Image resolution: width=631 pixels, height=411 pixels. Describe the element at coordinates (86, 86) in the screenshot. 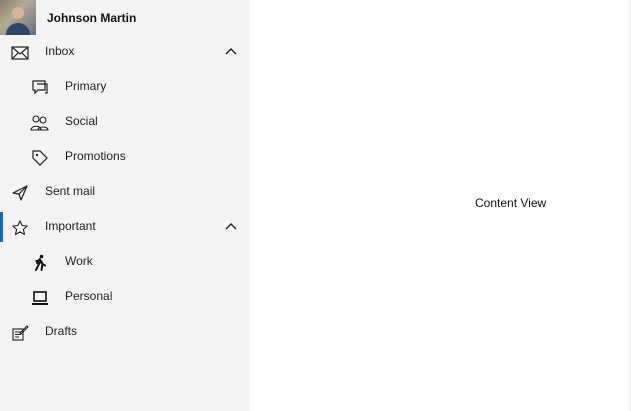

I see `nav-label-primary: Primary` at that location.